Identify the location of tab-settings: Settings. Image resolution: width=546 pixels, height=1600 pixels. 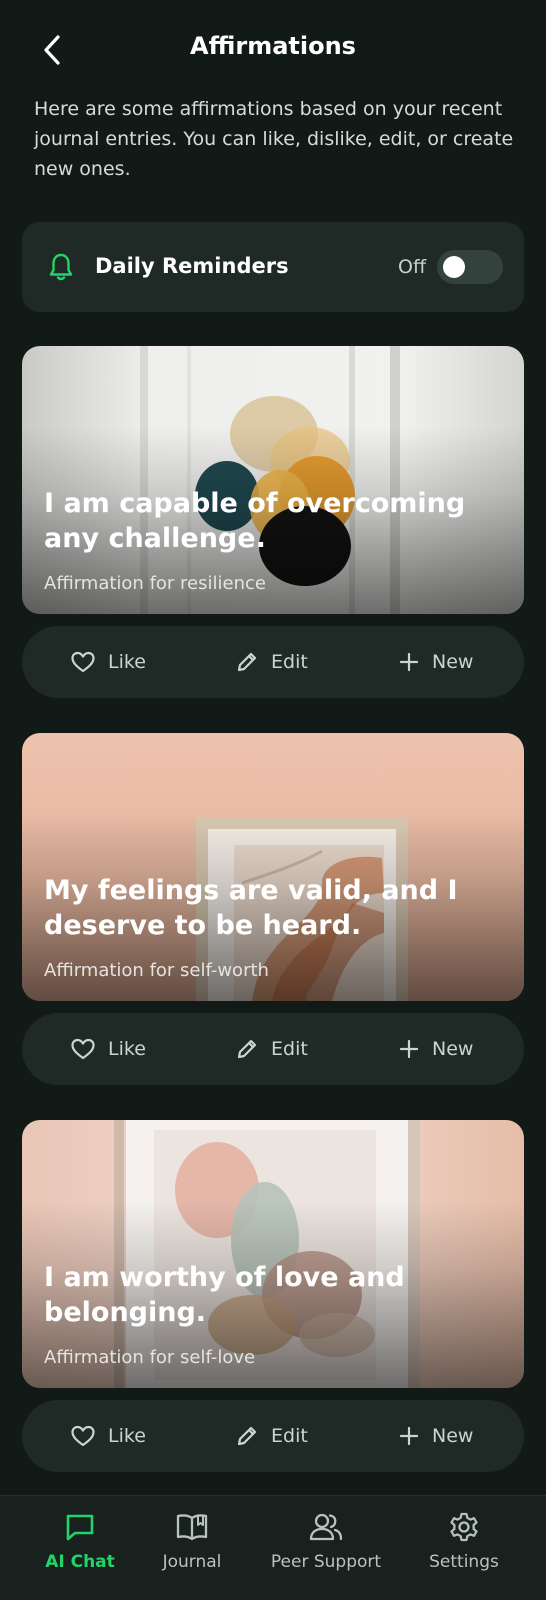
(464, 1548).